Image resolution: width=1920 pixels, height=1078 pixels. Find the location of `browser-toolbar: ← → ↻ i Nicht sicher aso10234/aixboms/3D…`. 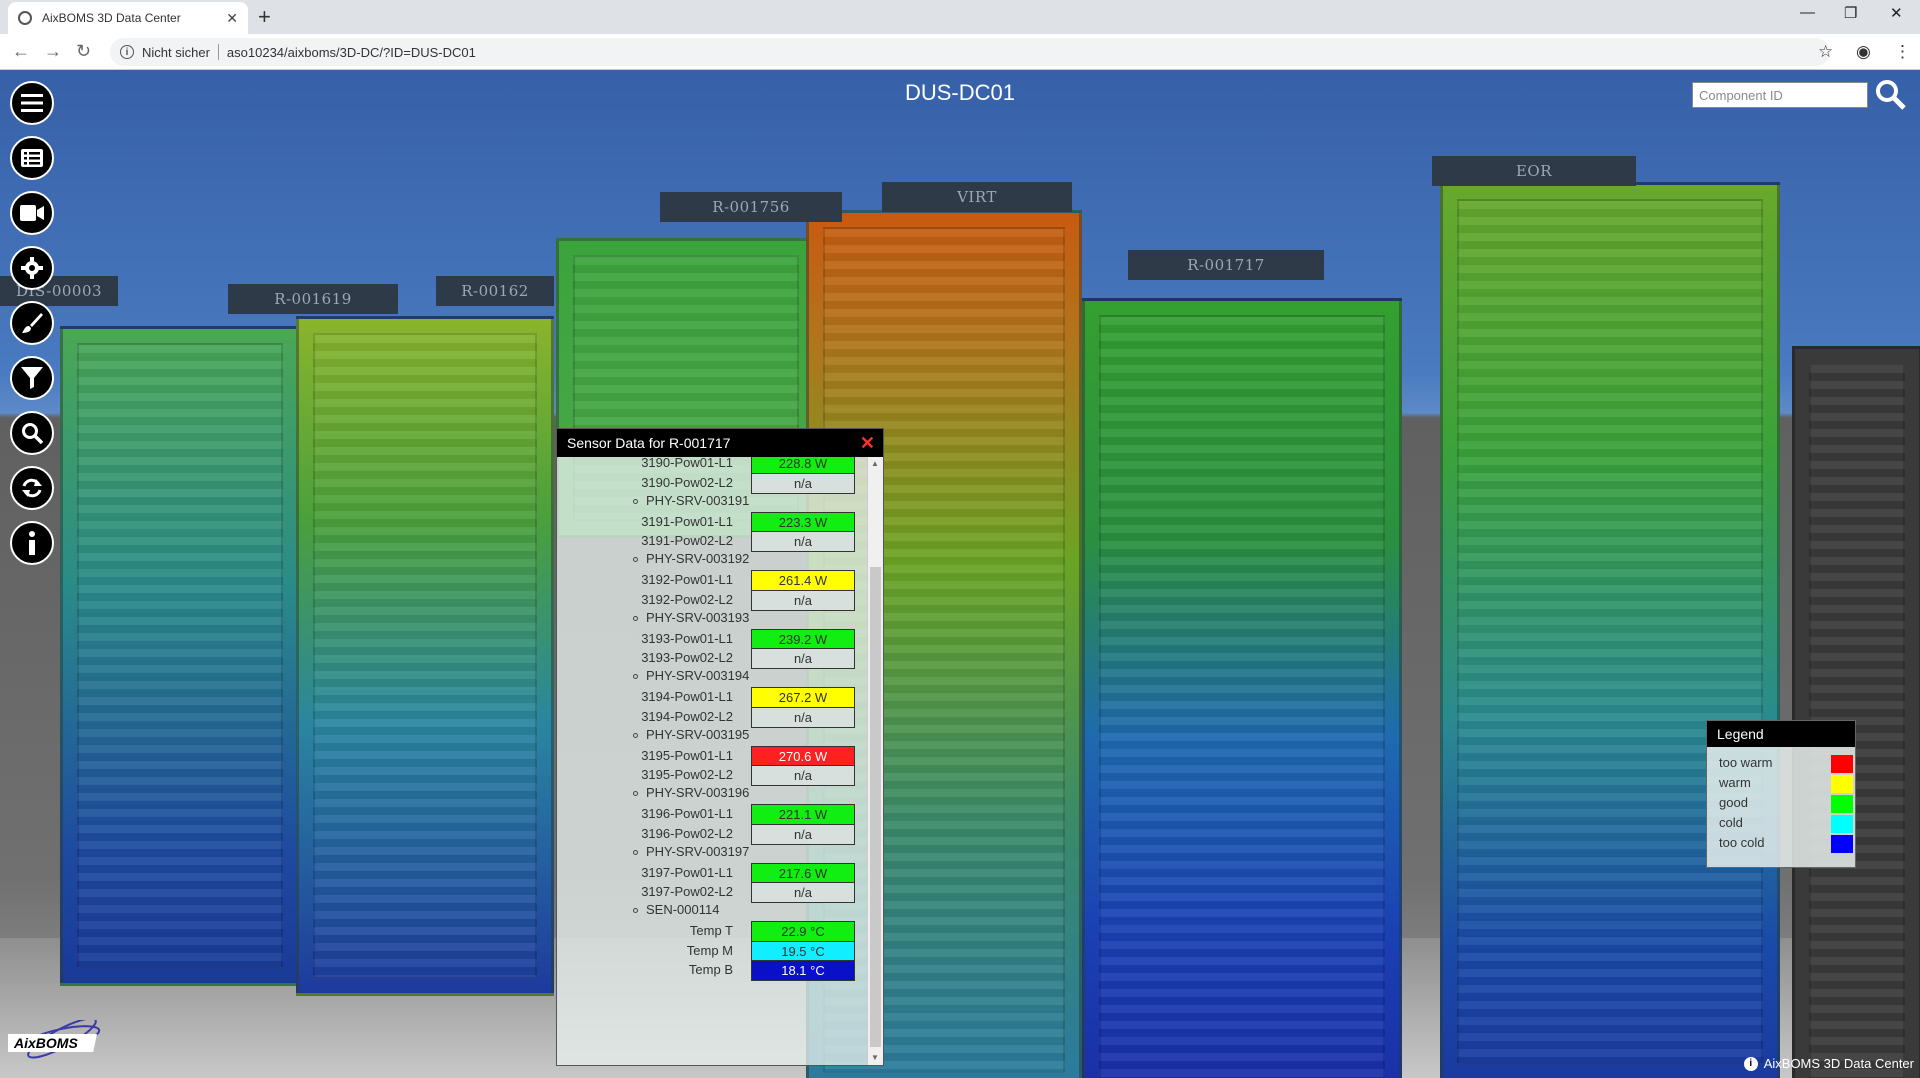

browser-toolbar: ← → ↻ i Nicht sicher aso10234/aixboms/3D… is located at coordinates (960, 52).